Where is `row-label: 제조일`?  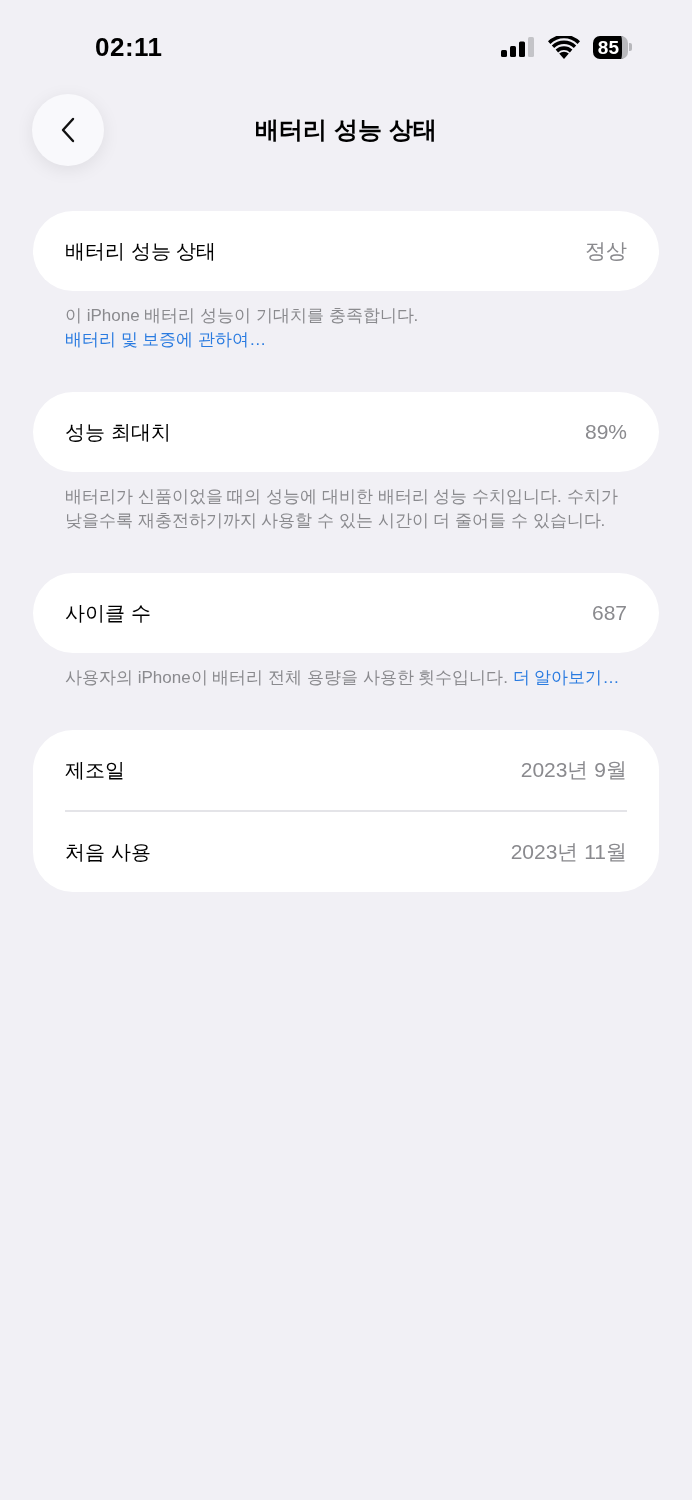
row-label: 제조일 is located at coordinates (95, 770).